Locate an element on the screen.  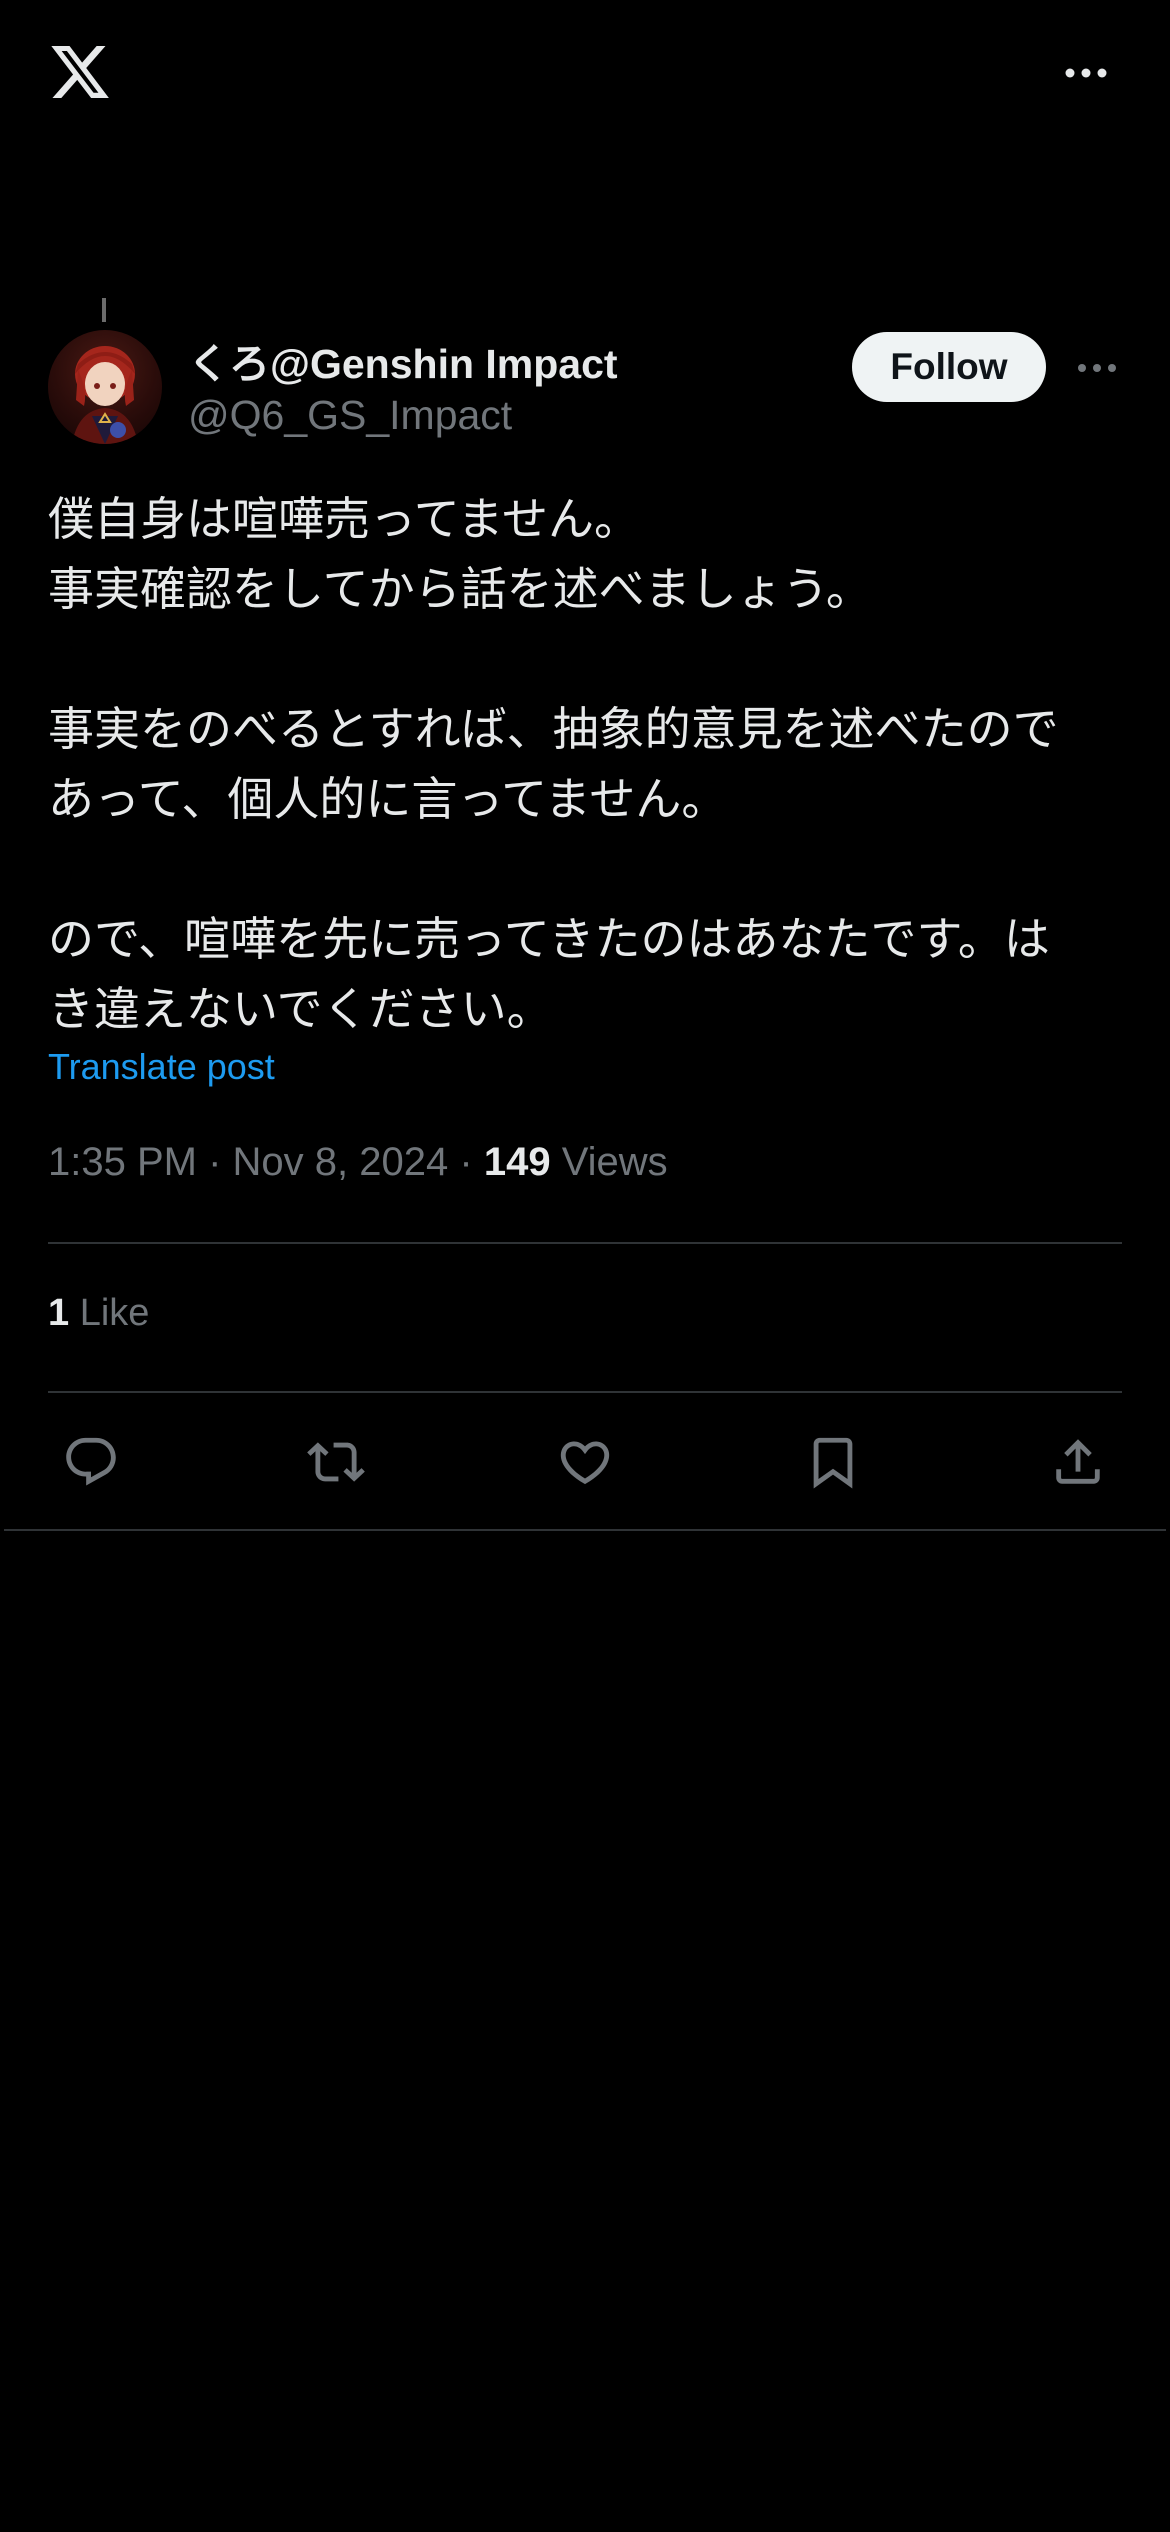
post-line: き違えないでください。 is located at coordinates (300, 1009).